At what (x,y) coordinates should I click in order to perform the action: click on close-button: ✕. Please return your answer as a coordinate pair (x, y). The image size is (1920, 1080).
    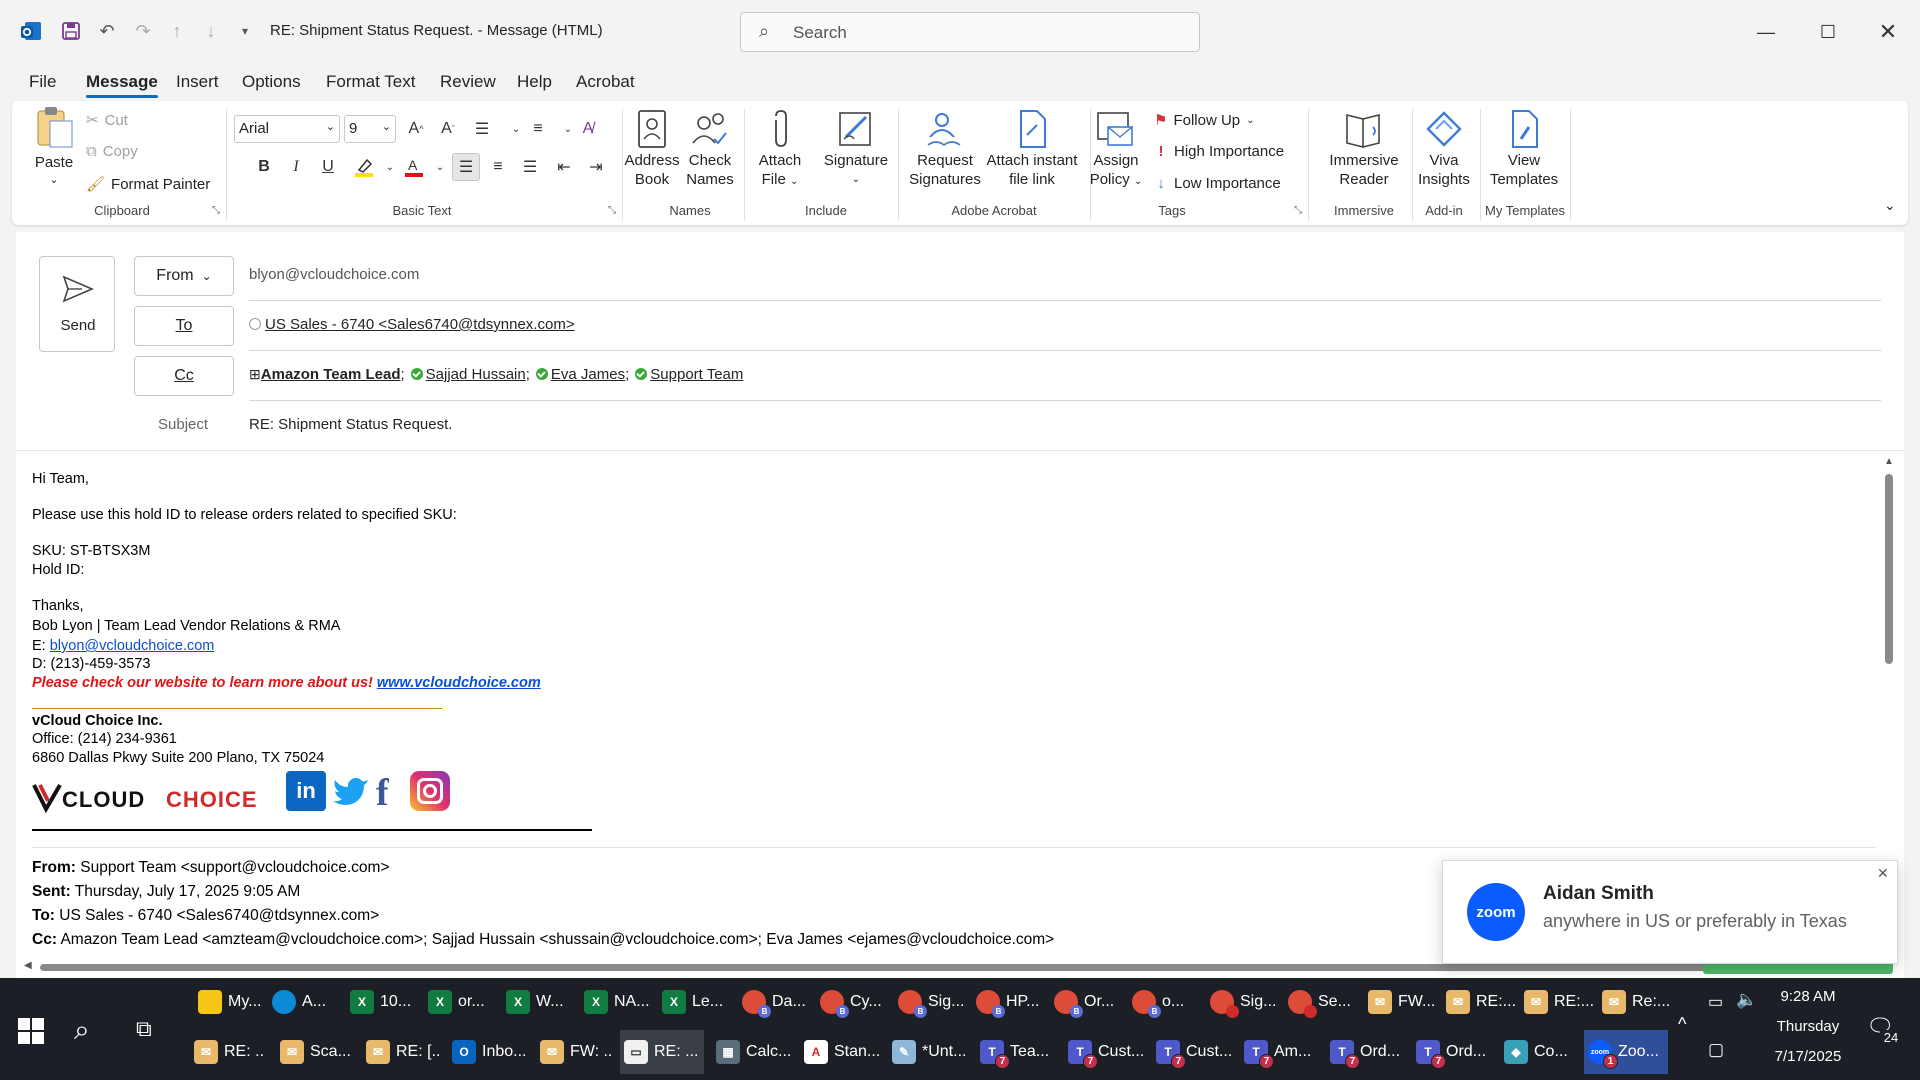
    Looking at the image, I should click on (1888, 32).